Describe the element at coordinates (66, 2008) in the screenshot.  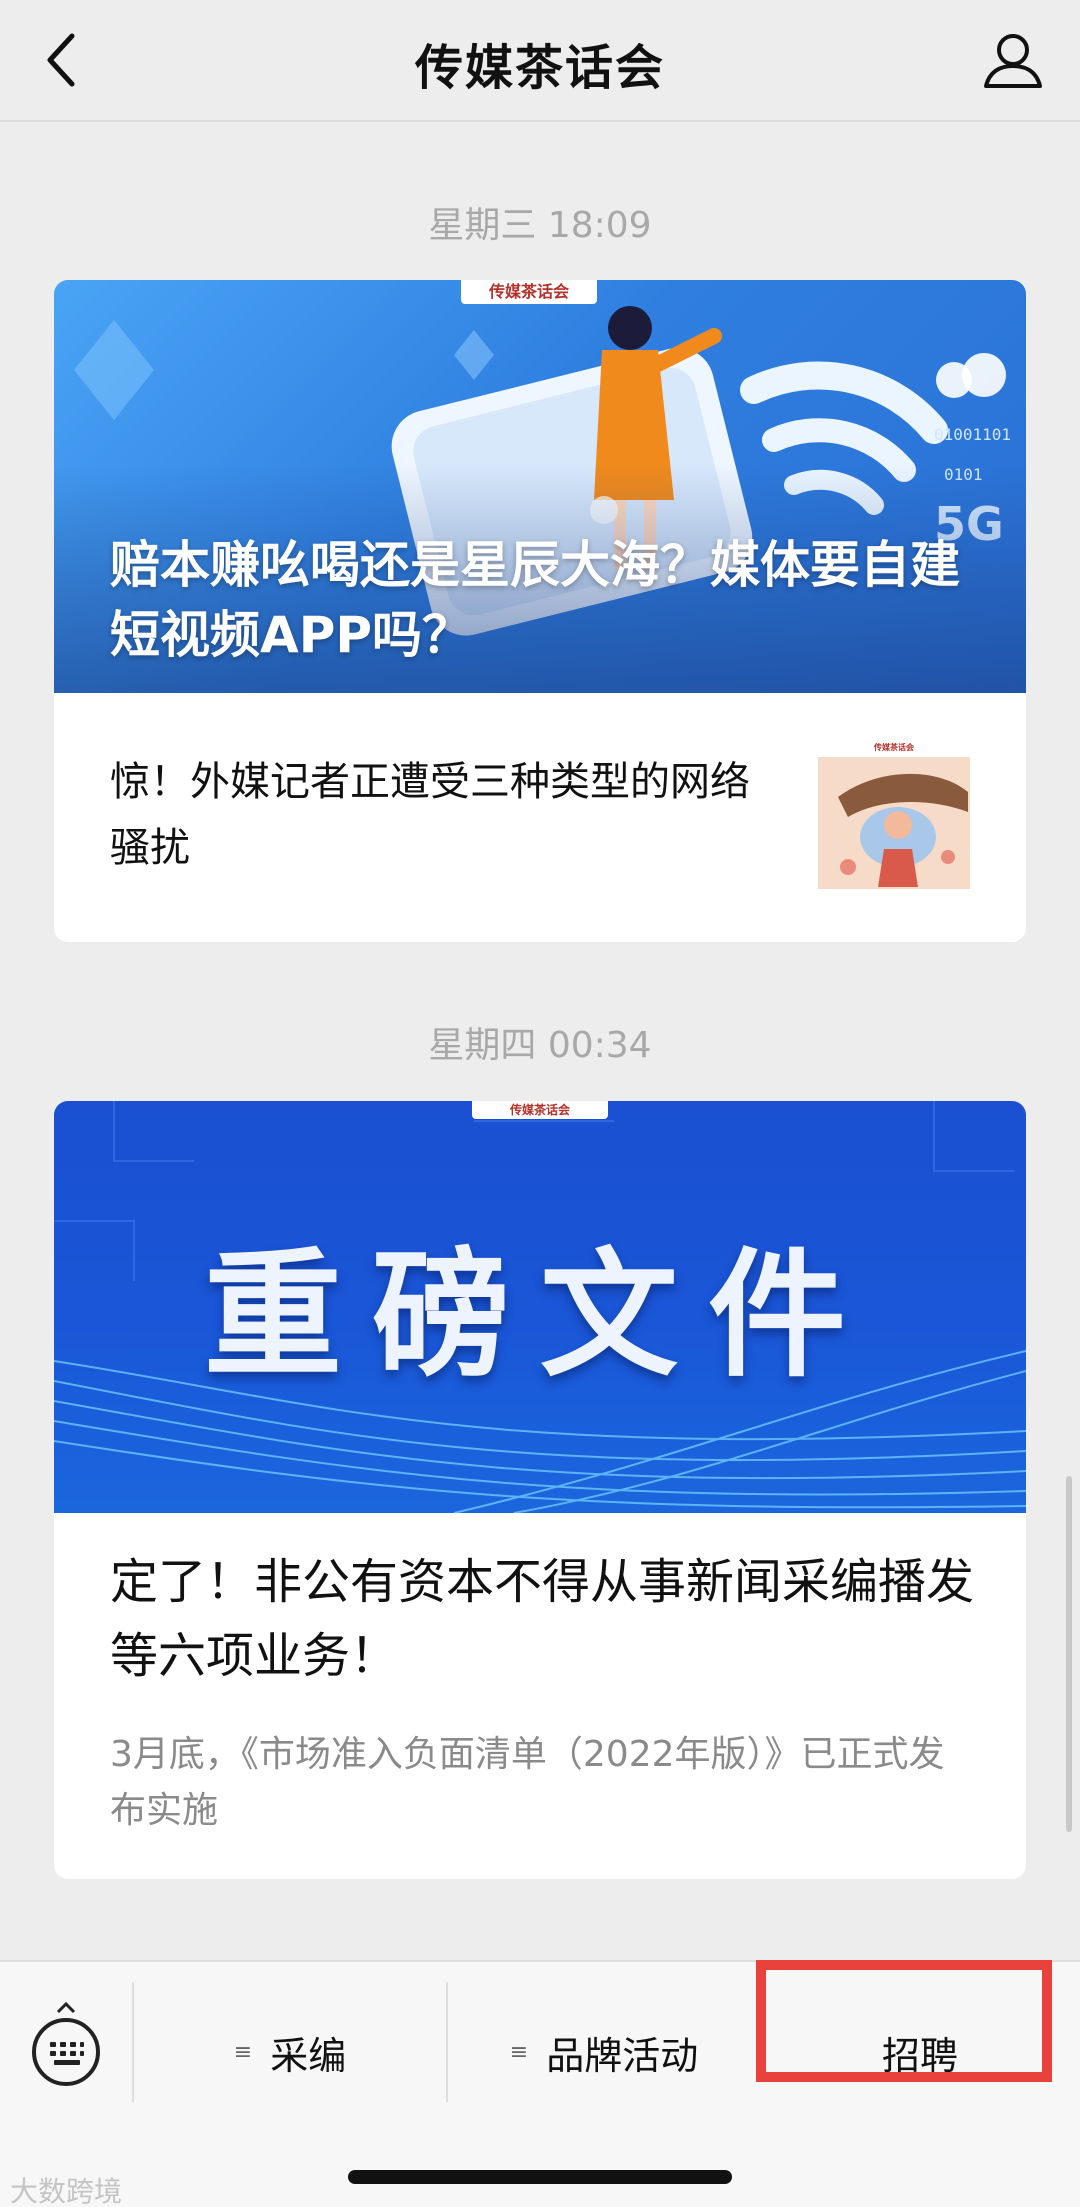
I see `caret-up-icon` at that location.